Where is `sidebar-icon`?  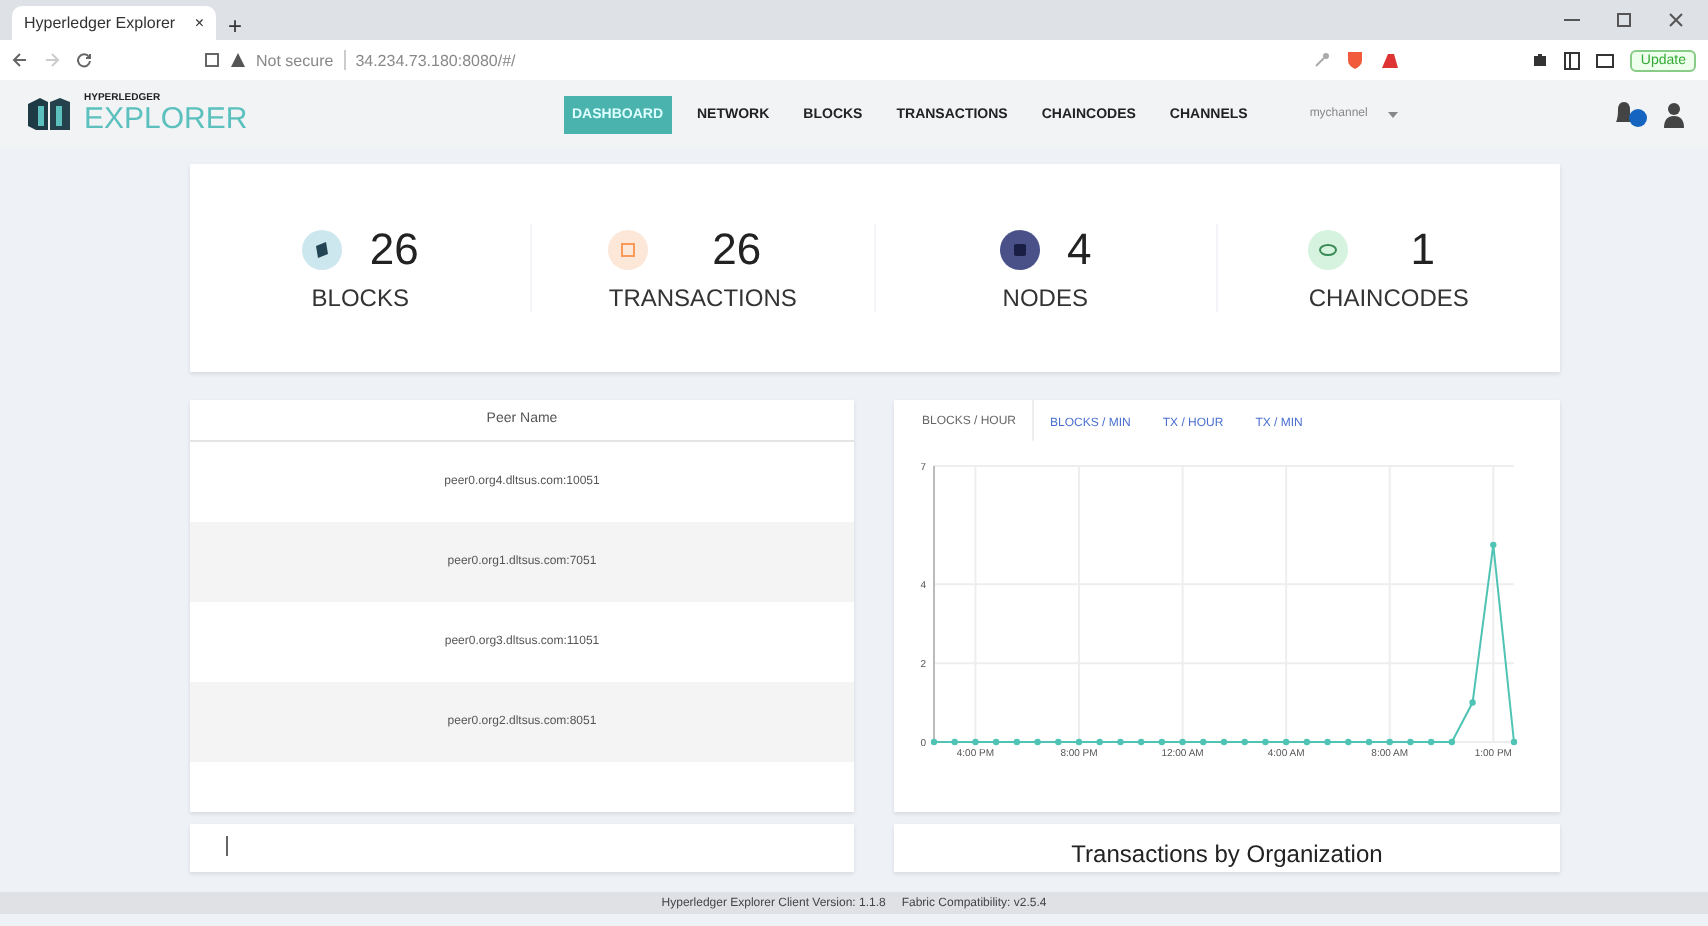 sidebar-icon is located at coordinates (1572, 60).